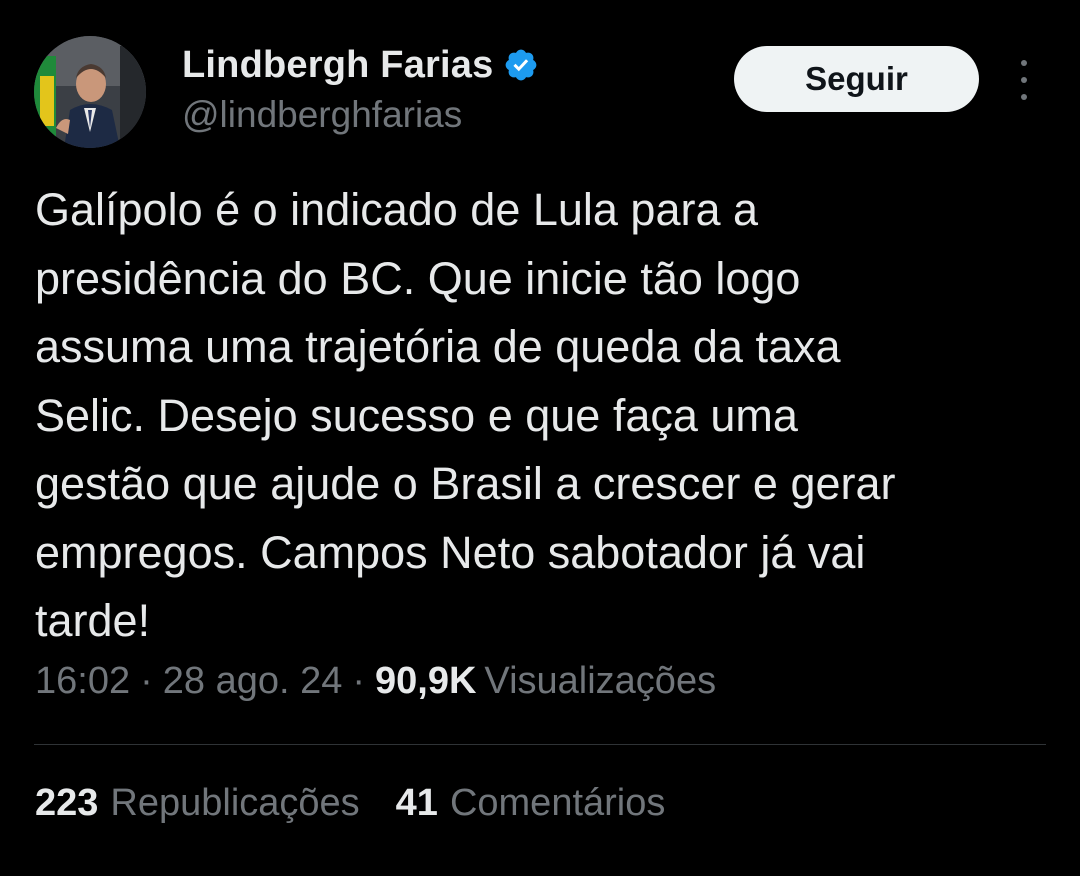  What do you see at coordinates (540, 744) in the screenshot?
I see `divider` at bounding box center [540, 744].